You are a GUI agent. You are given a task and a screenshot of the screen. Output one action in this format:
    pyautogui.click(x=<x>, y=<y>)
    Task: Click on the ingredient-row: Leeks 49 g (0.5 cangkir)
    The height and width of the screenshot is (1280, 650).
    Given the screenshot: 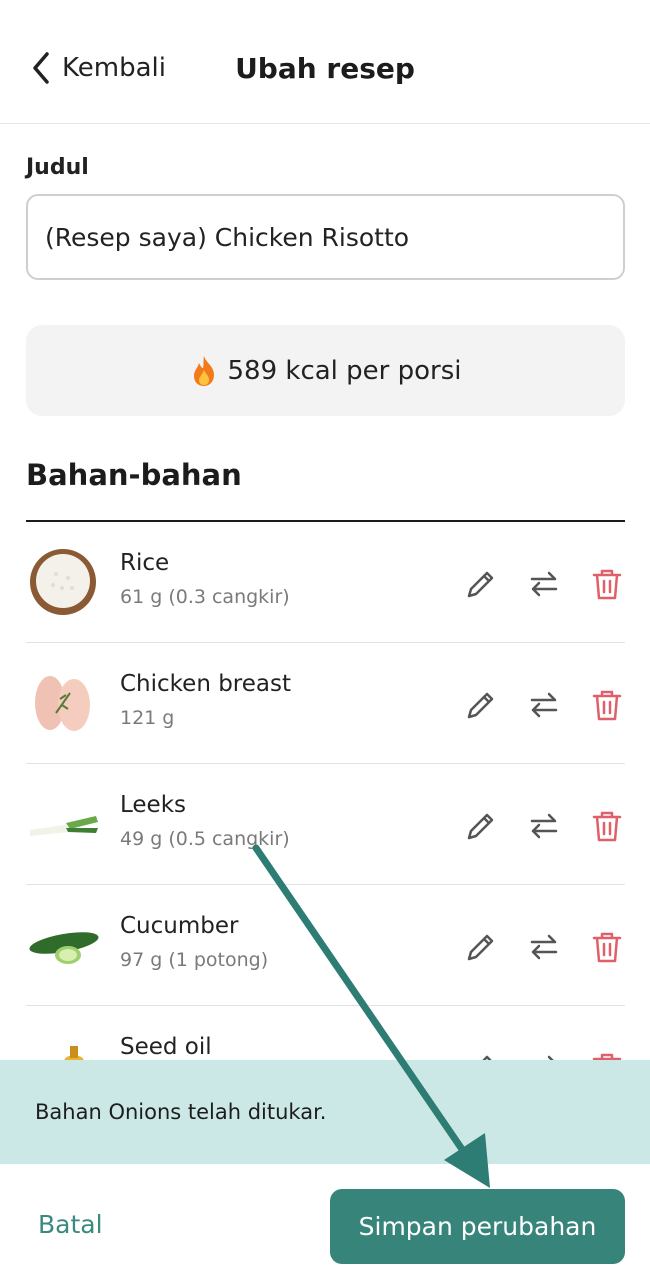 What is the action you would take?
    pyautogui.click(x=325, y=824)
    